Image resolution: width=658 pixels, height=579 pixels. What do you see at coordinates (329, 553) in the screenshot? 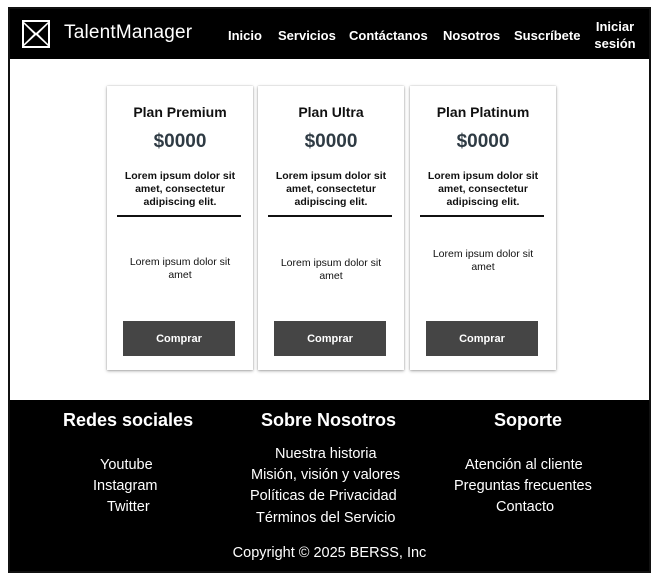
I see `copyright-text: Copyright © 2025 BERSS, Inc` at bounding box center [329, 553].